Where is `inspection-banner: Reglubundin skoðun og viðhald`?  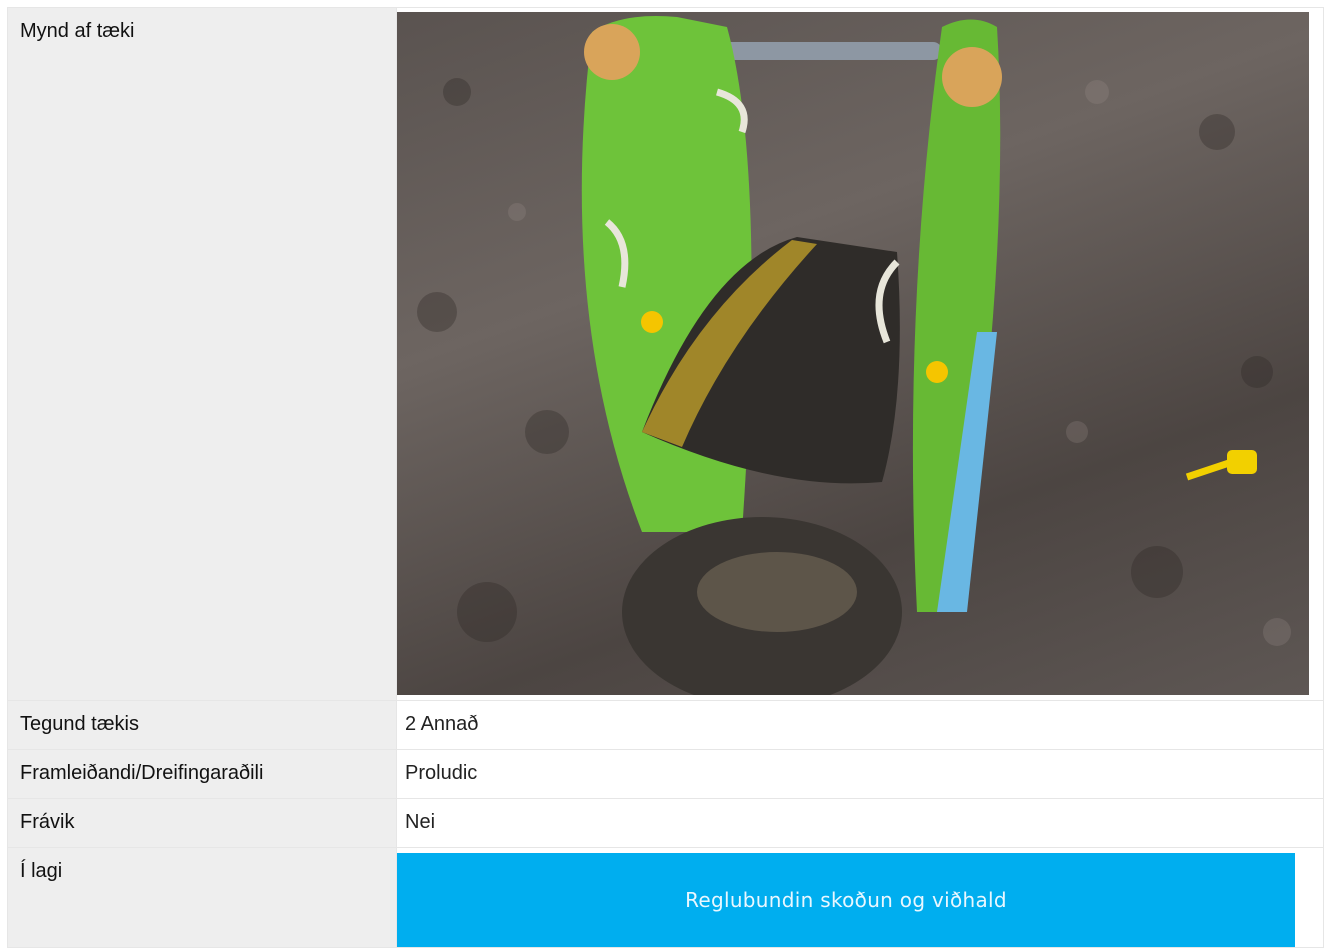 inspection-banner: Reglubundin skoðun og viðhald is located at coordinates (846, 900).